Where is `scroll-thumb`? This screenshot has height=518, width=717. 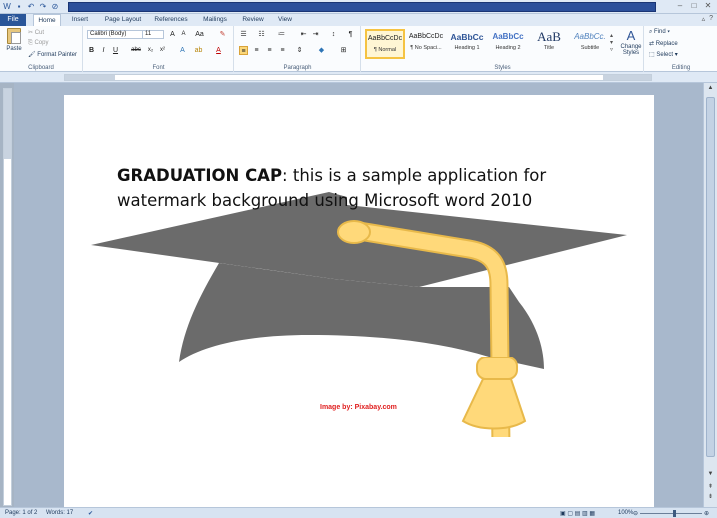
scroll-thumb is located at coordinates (710, 277).